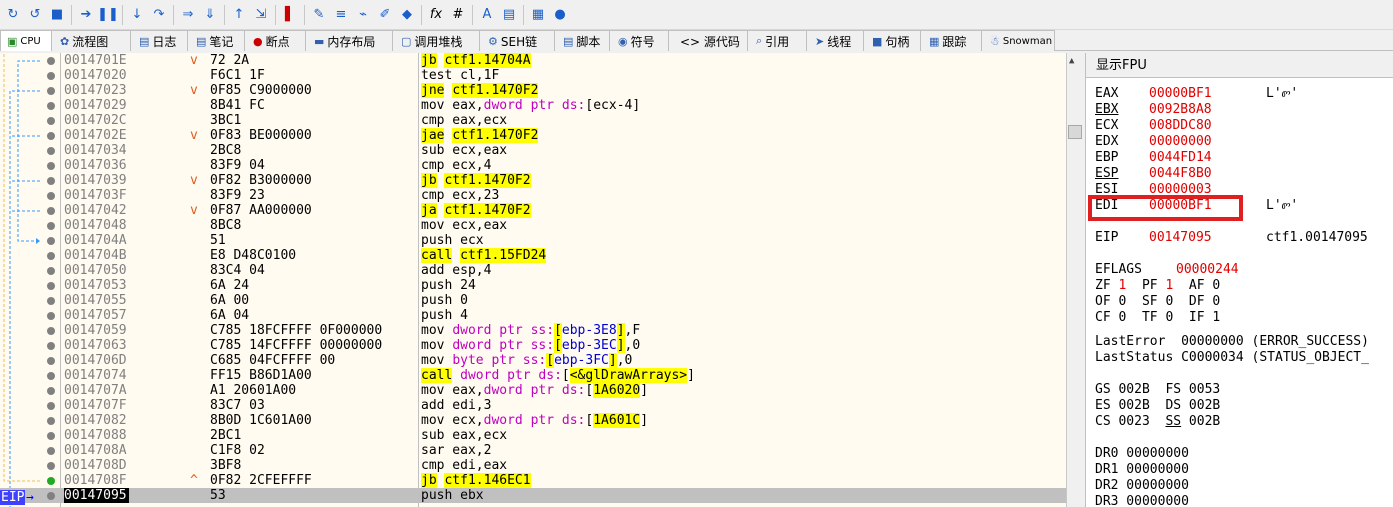  Describe the element at coordinates (319, 15) in the screenshot. I see `patch-icon: ✎` at that location.